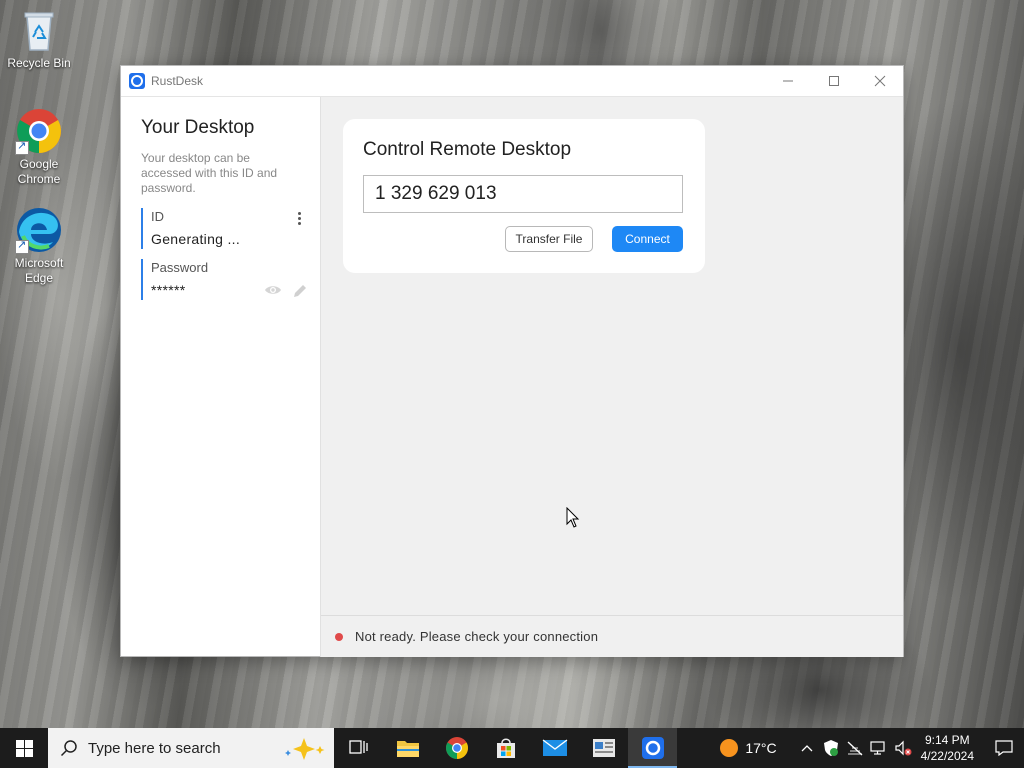 The height and width of the screenshot is (768, 1024). What do you see at coordinates (273, 290) in the screenshot?
I see `eye-icon` at bounding box center [273, 290].